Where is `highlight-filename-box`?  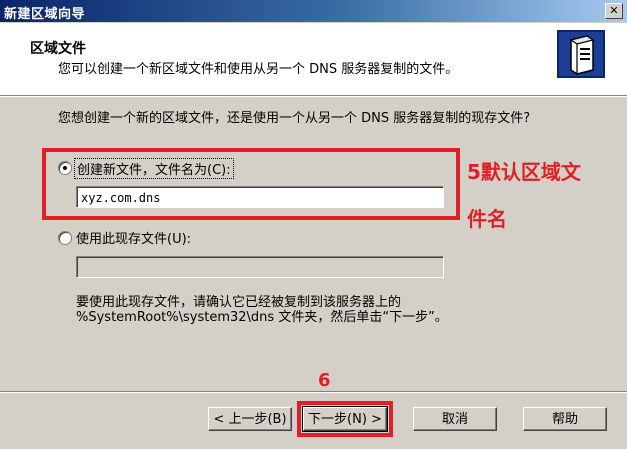
highlight-filename-box is located at coordinates (251, 184).